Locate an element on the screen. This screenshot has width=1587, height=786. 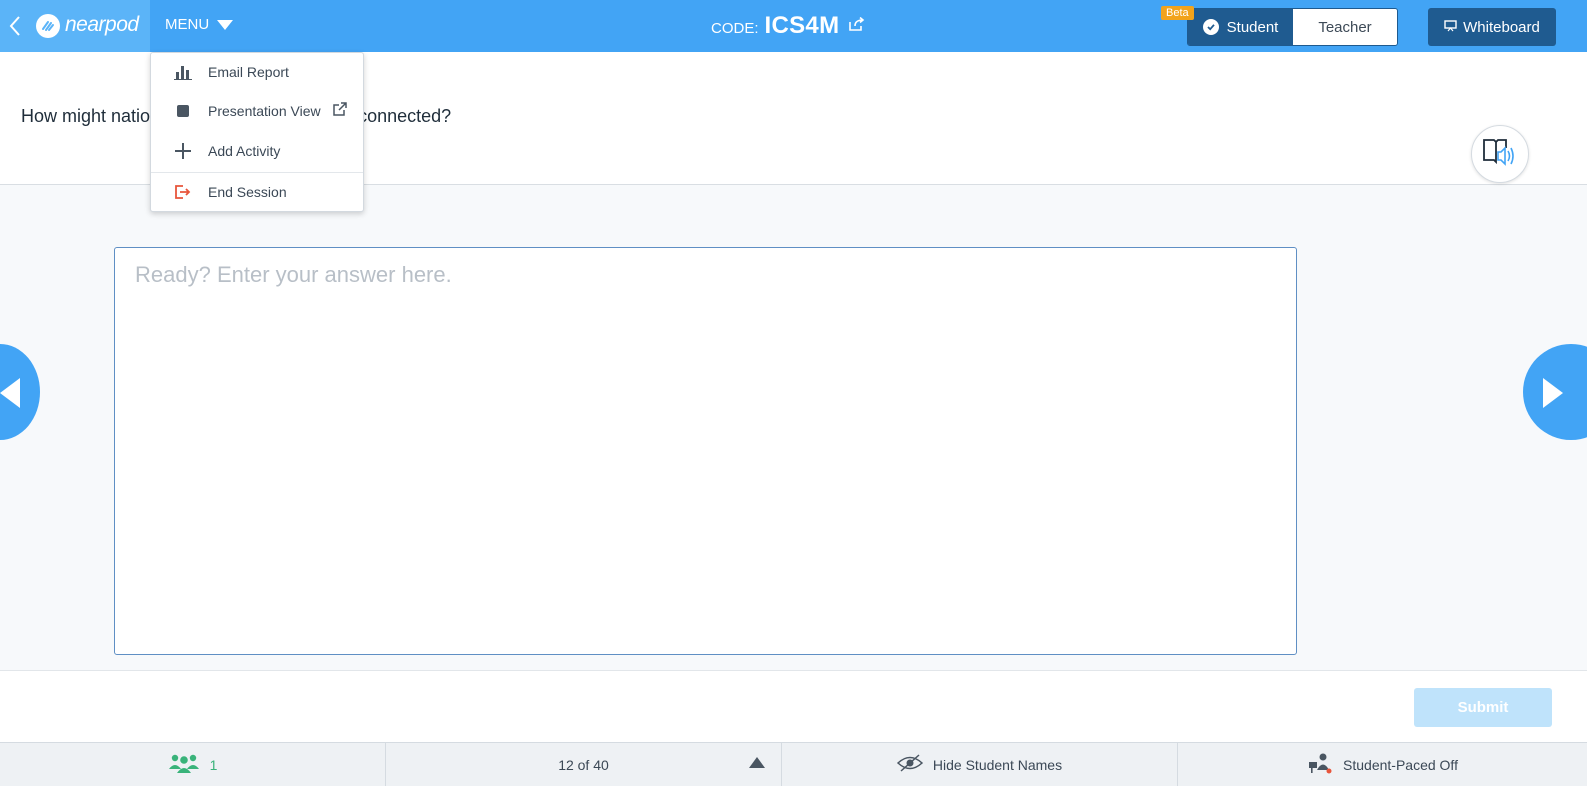
slide-navigator: 12 of 40 is located at coordinates (584, 764).